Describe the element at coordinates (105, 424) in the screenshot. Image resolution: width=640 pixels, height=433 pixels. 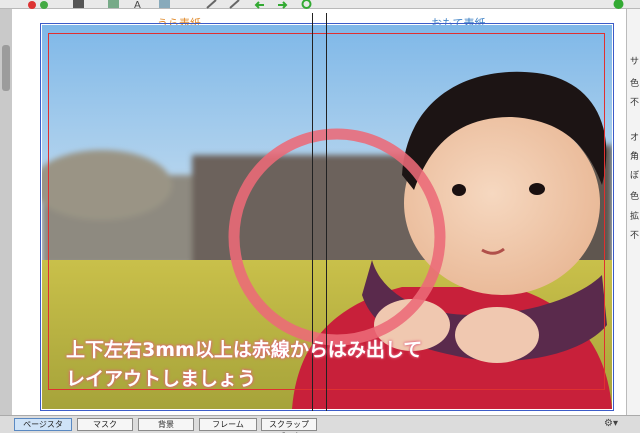
I see `tab-mask: マスク` at that location.